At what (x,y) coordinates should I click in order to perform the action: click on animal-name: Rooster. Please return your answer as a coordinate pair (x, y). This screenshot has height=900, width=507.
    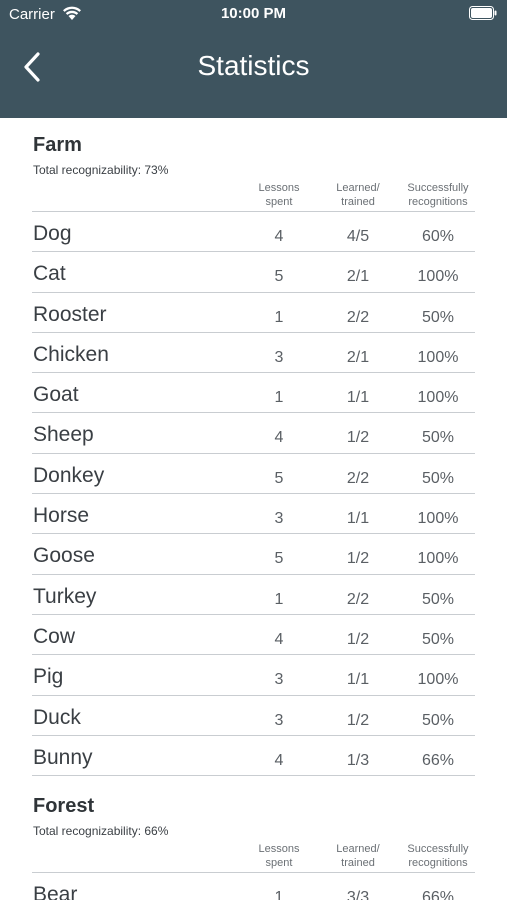
    Looking at the image, I should click on (70, 314).